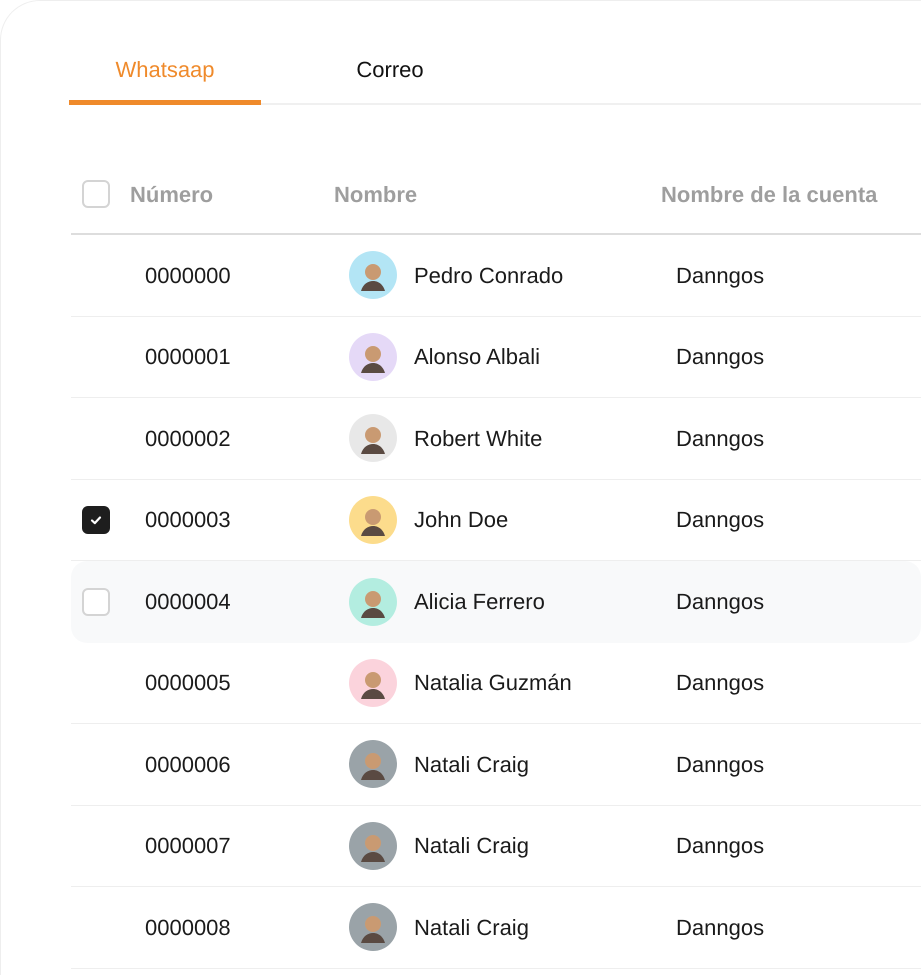  I want to click on table-row: 0000000 Pedro Conrado Danngos, so click(496, 275).